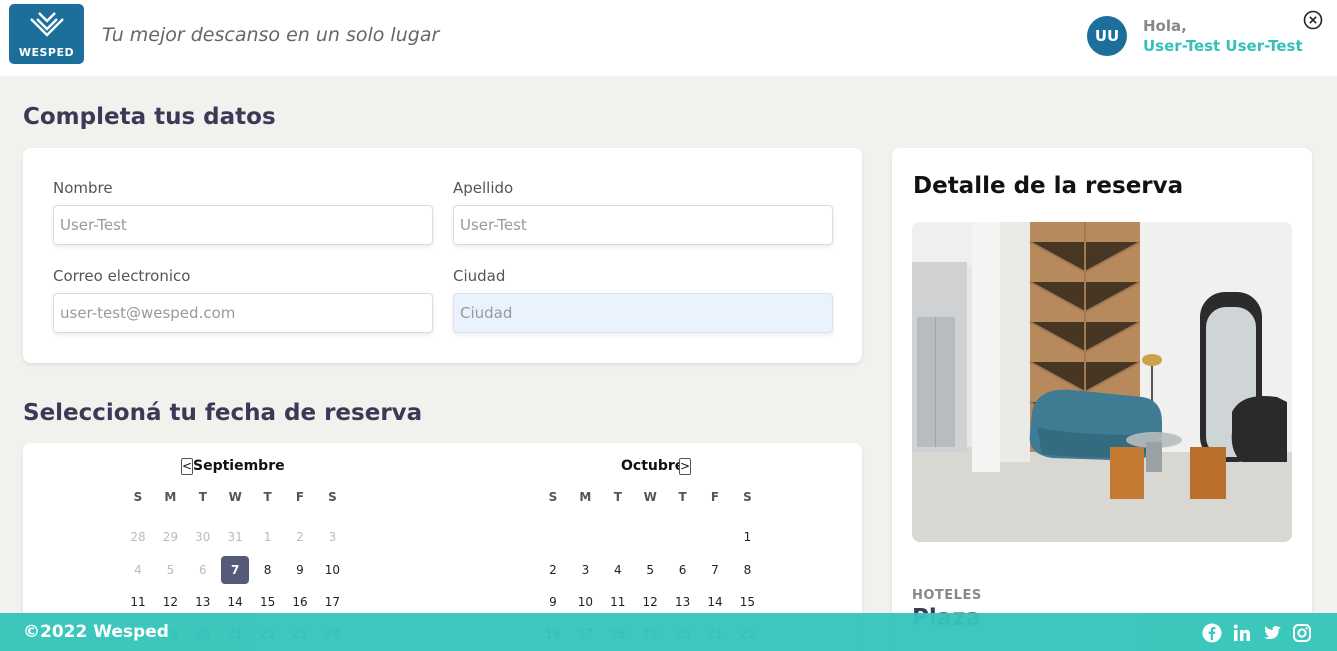 The height and width of the screenshot is (651, 1337). I want to click on ciudad-input, so click(643, 313).